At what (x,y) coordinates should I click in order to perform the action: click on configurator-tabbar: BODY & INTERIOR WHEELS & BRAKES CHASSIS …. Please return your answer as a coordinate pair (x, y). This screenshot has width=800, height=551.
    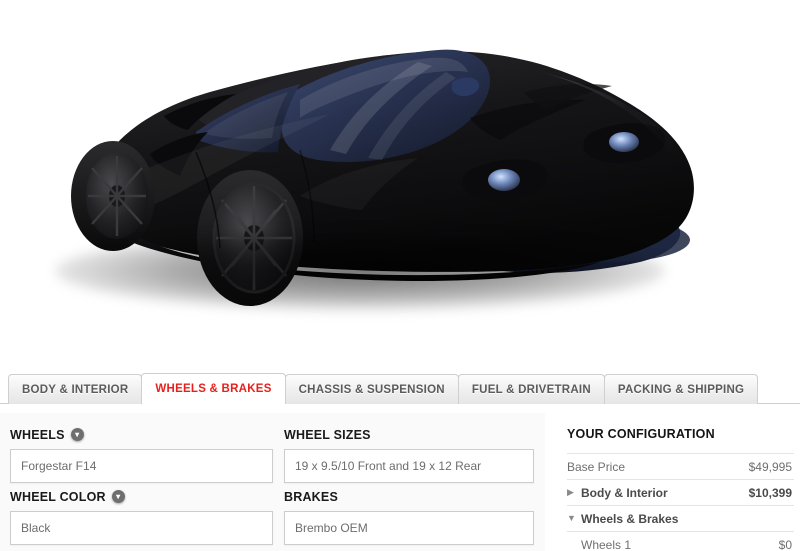
    Looking at the image, I should click on (400, 389).